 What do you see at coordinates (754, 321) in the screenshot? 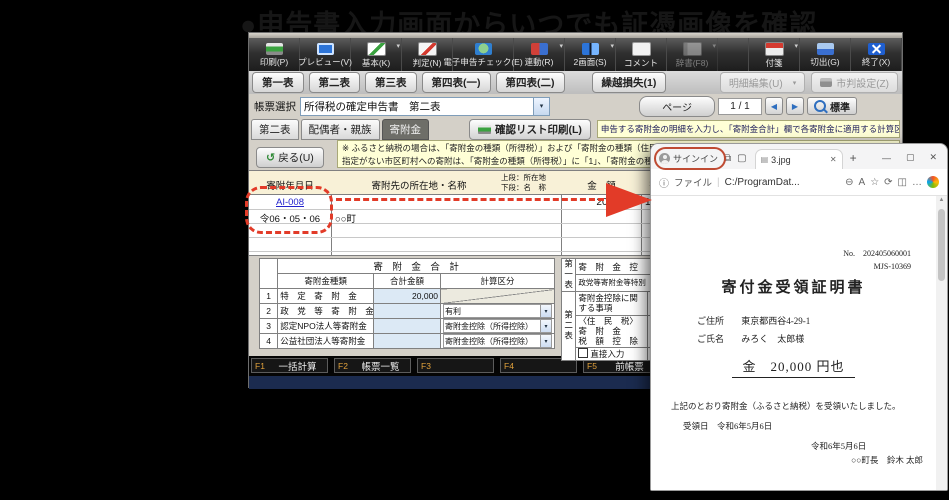
I see `receipt-address-line: ご住所 東京都西谷4-29-1` at bounding box center [754, 321].